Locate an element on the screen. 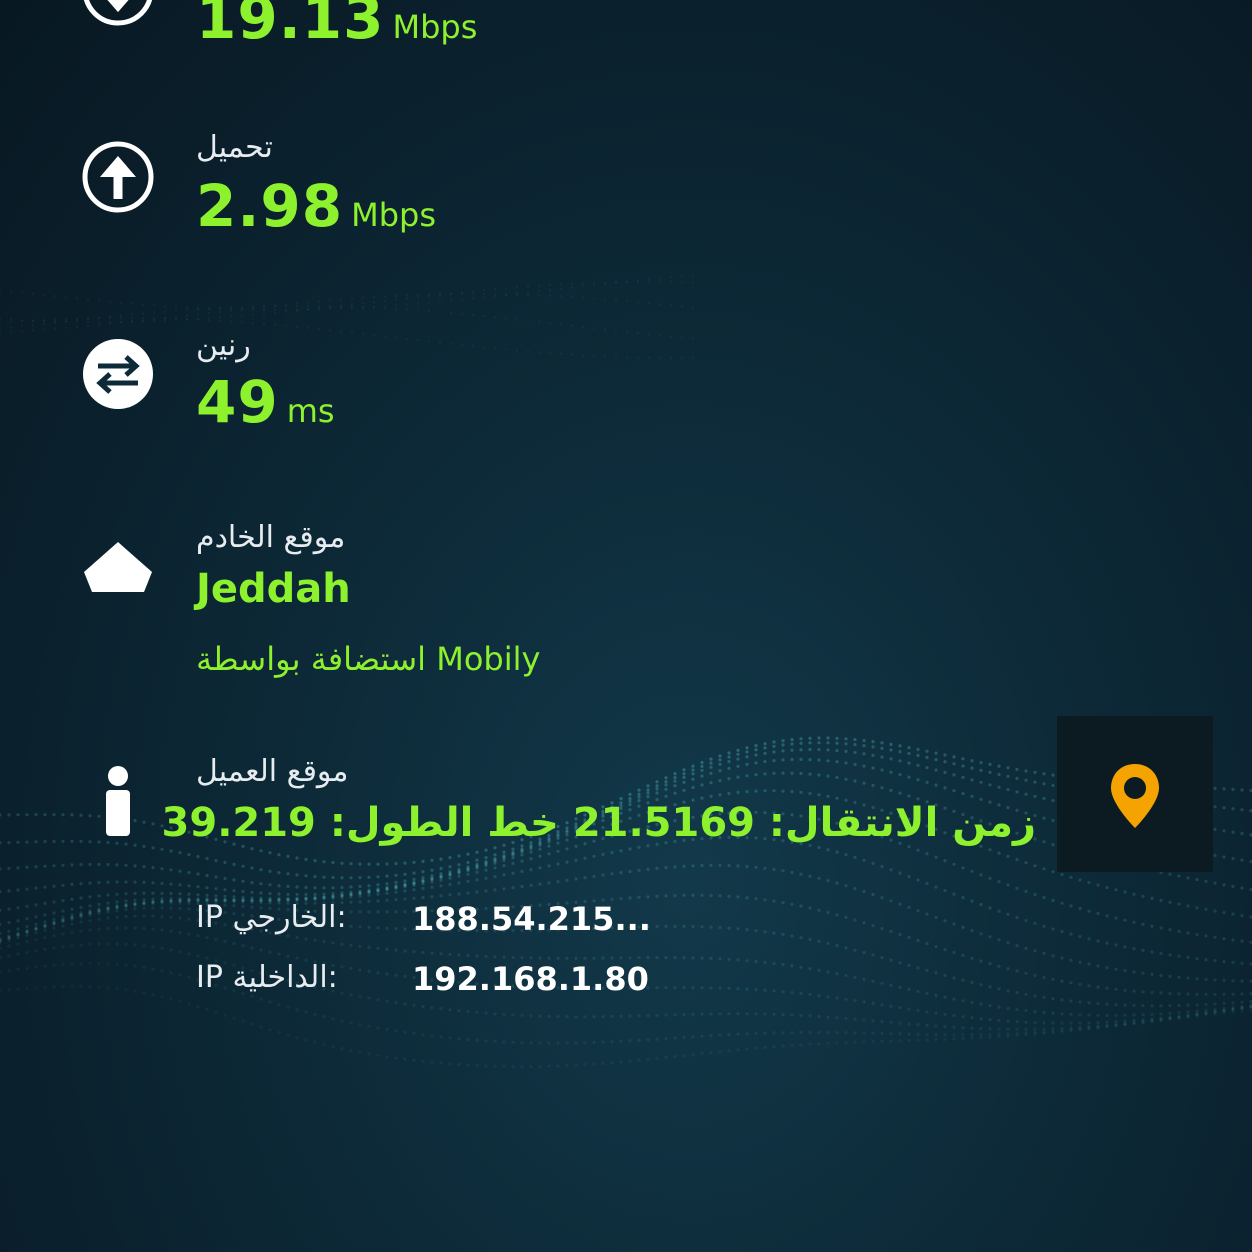 Image resolution: width=1252 pixels, height=1252 pixels. ping-arrows-icon is located at coordinates (118, 374).